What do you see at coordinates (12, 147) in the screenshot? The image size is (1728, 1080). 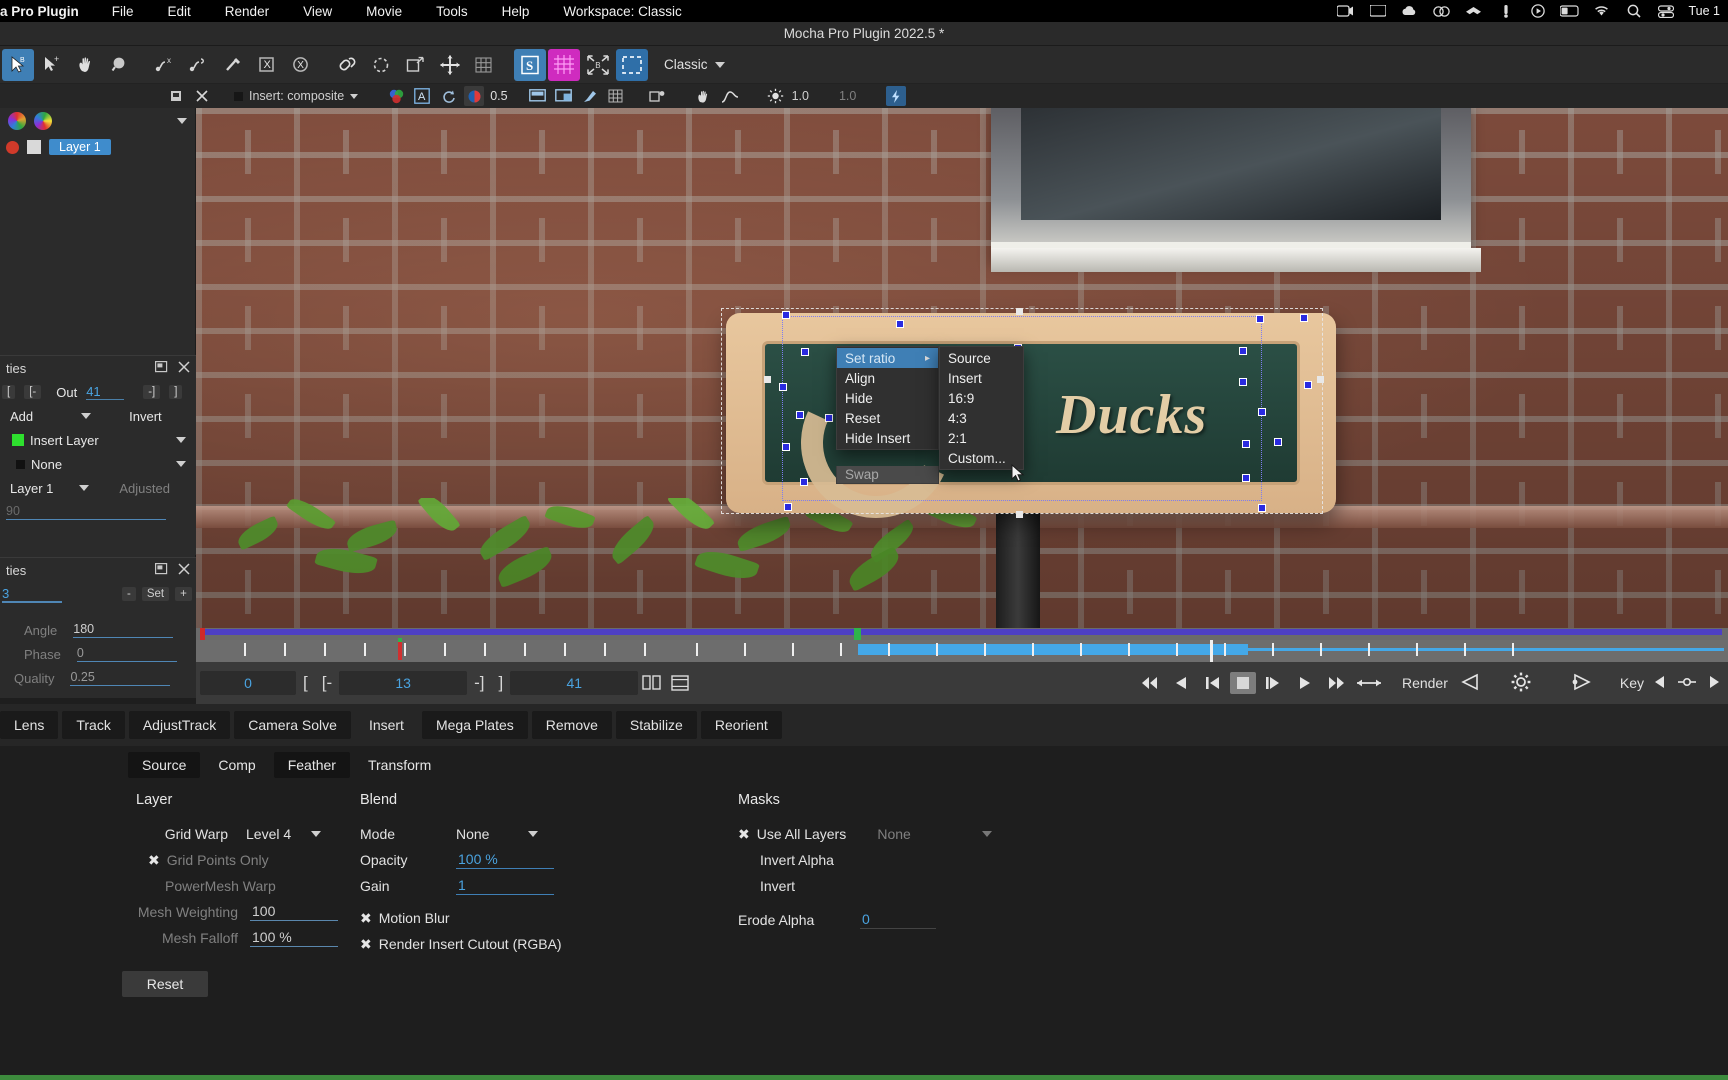 I see `visibility-dot-icon` at bounding box center [12, 147].